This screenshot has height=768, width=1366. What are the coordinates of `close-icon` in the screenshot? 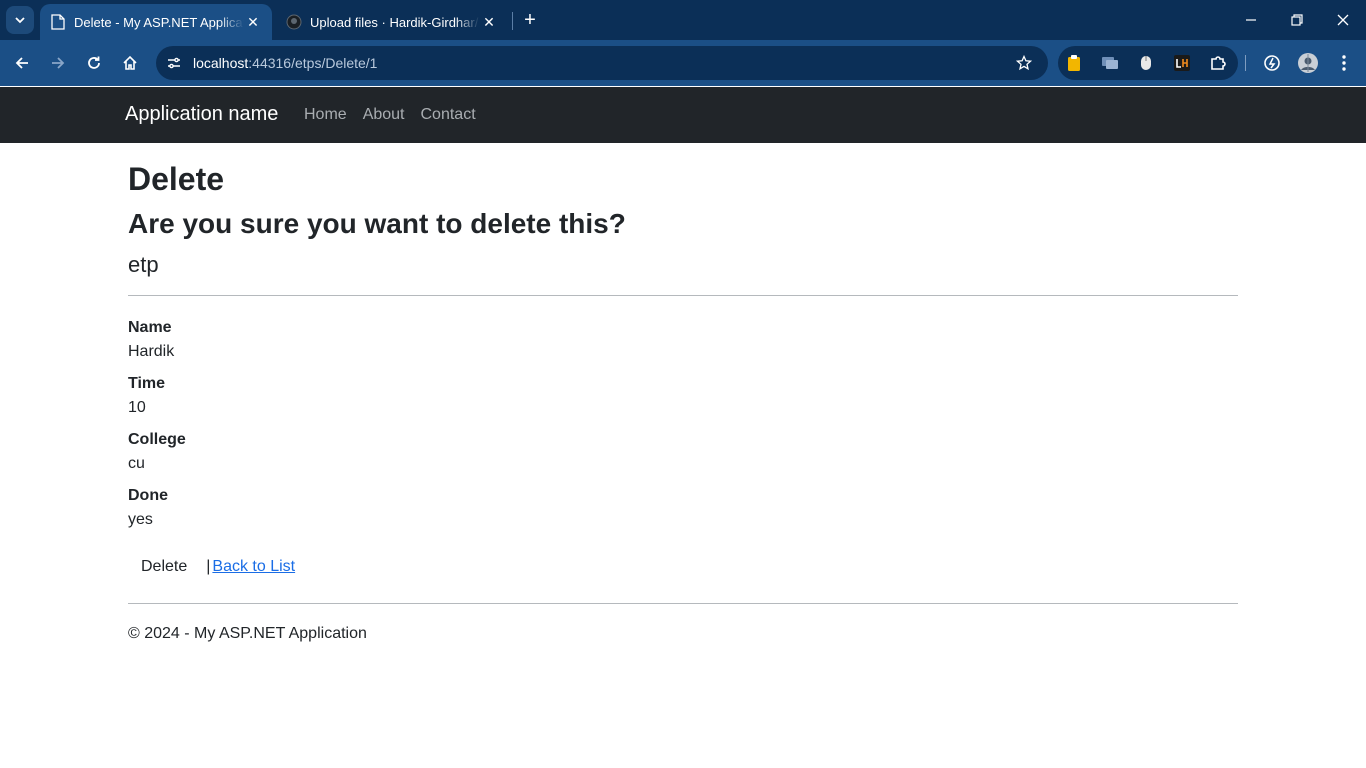 It's located at (1343, 20).